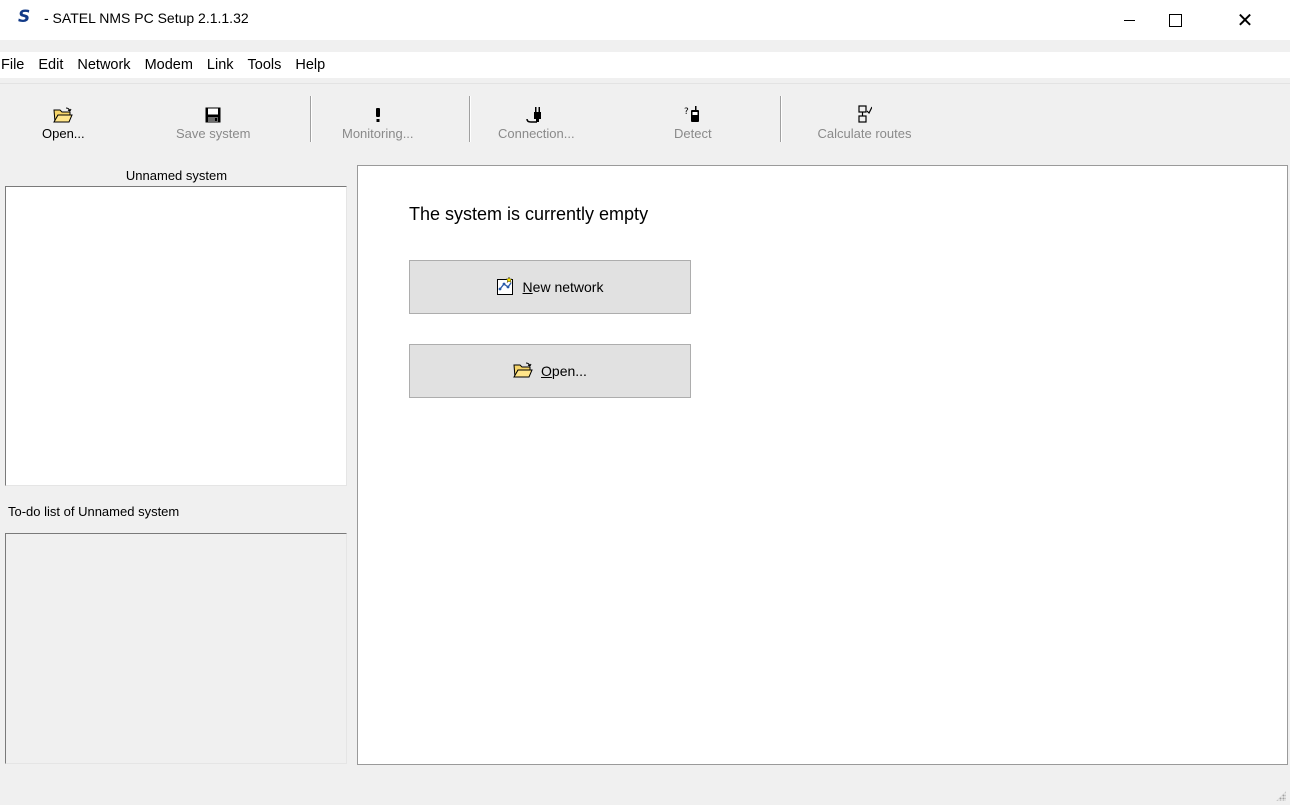 The width and height of the screenshot is (1290, 805). I want to click on calculate-routes-label: Calculate routes, so click(864, 133).